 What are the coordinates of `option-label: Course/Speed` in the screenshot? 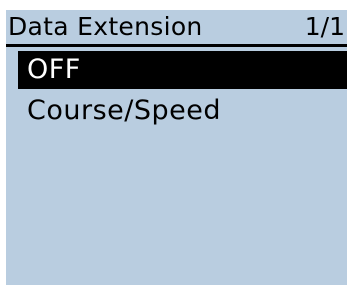 It's located at (124, 110).